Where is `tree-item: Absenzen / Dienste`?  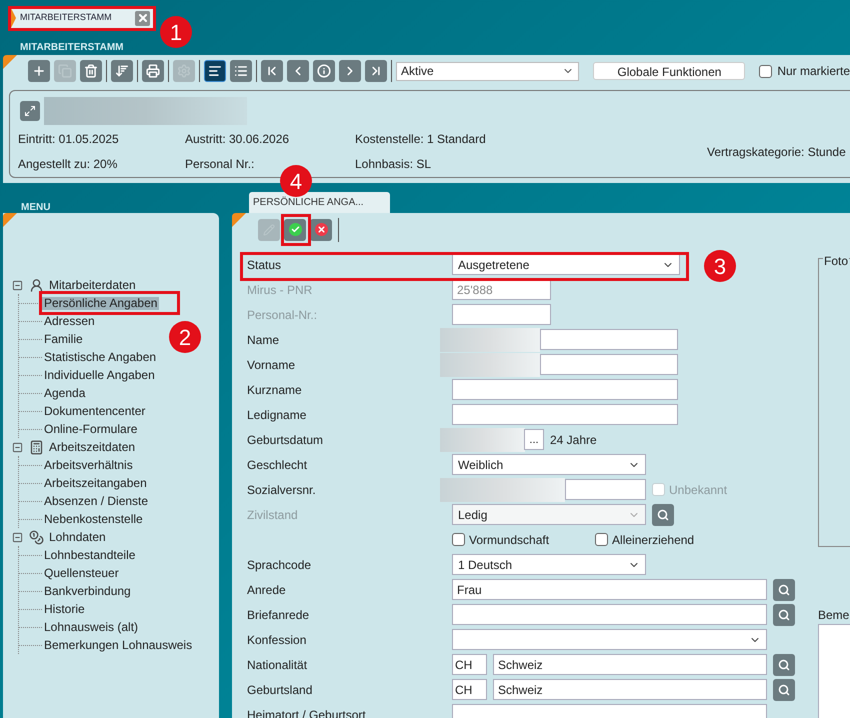 tree-item: Absenzen / Dienste is located at coordinates (96, 501).